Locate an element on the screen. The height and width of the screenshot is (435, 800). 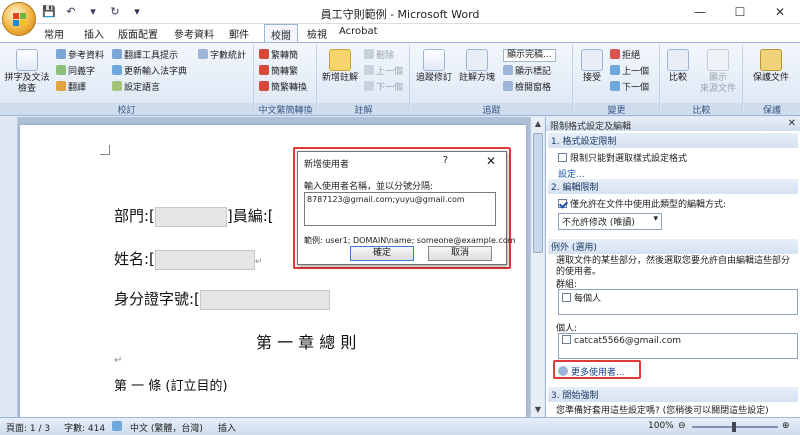
show-markup-icon is located at coordinates (508, 70).